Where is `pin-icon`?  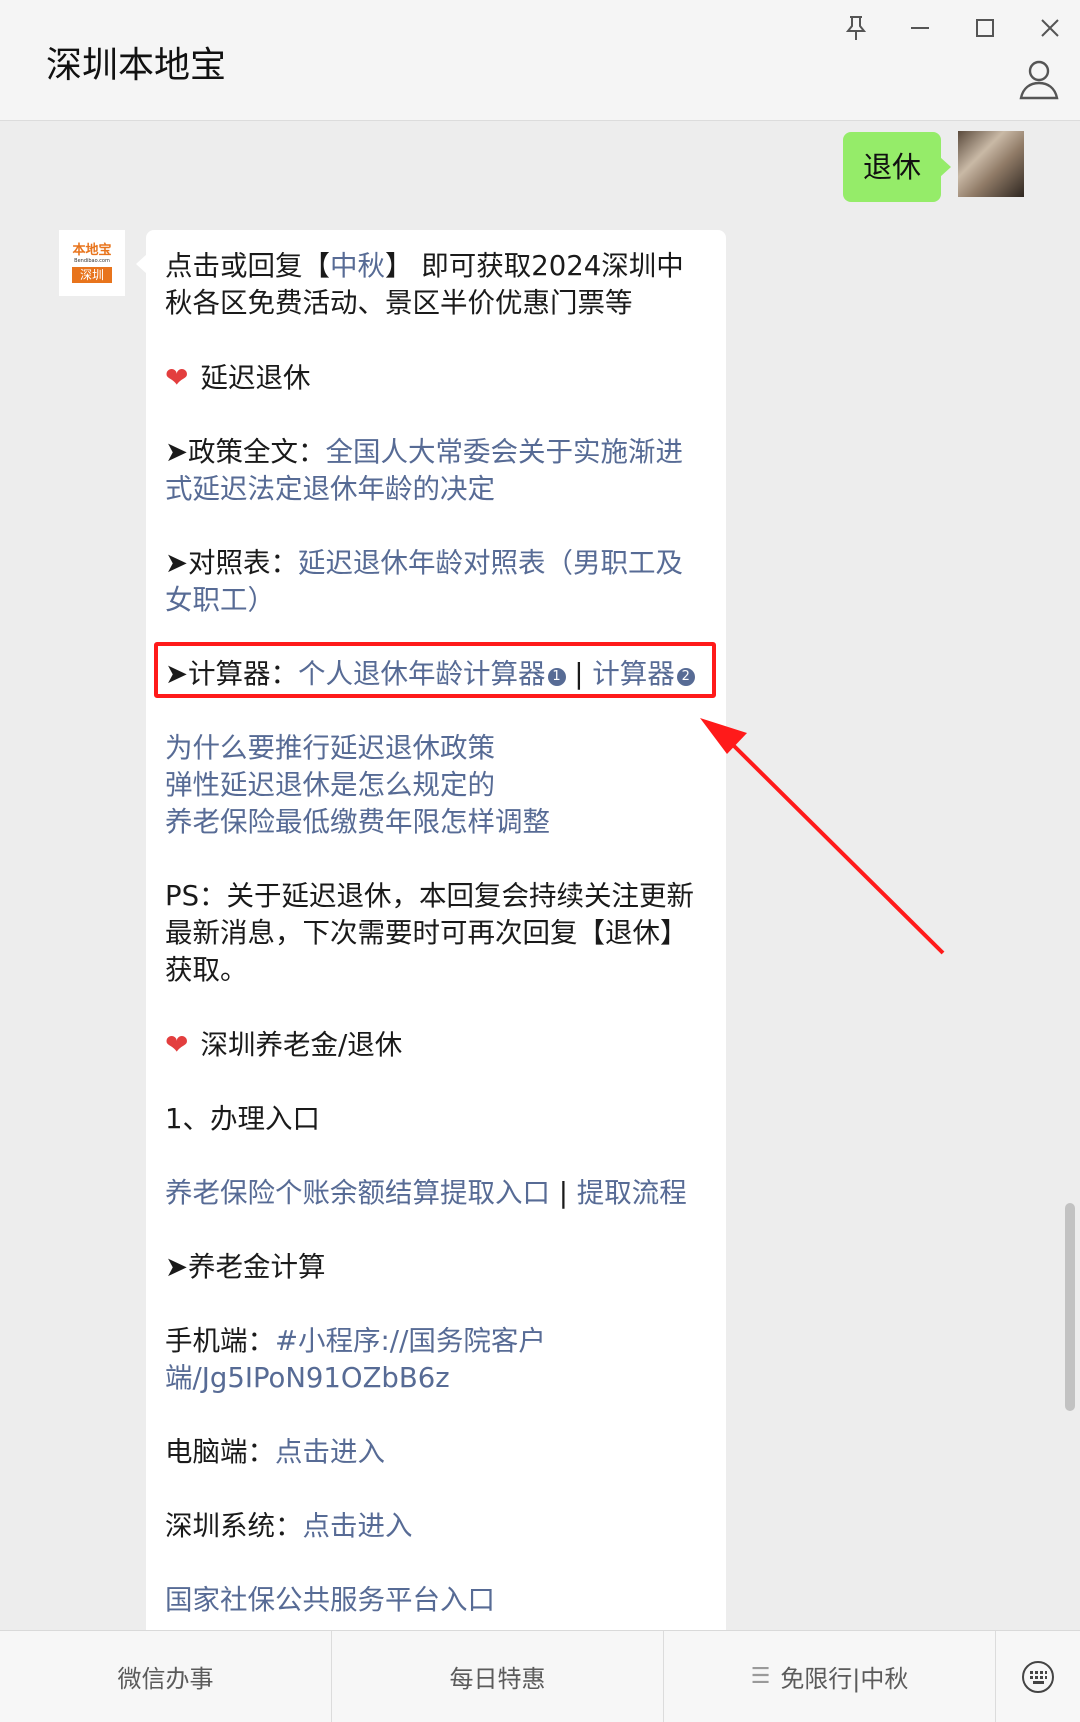
pin-icon is located at coordinates (856, 28).